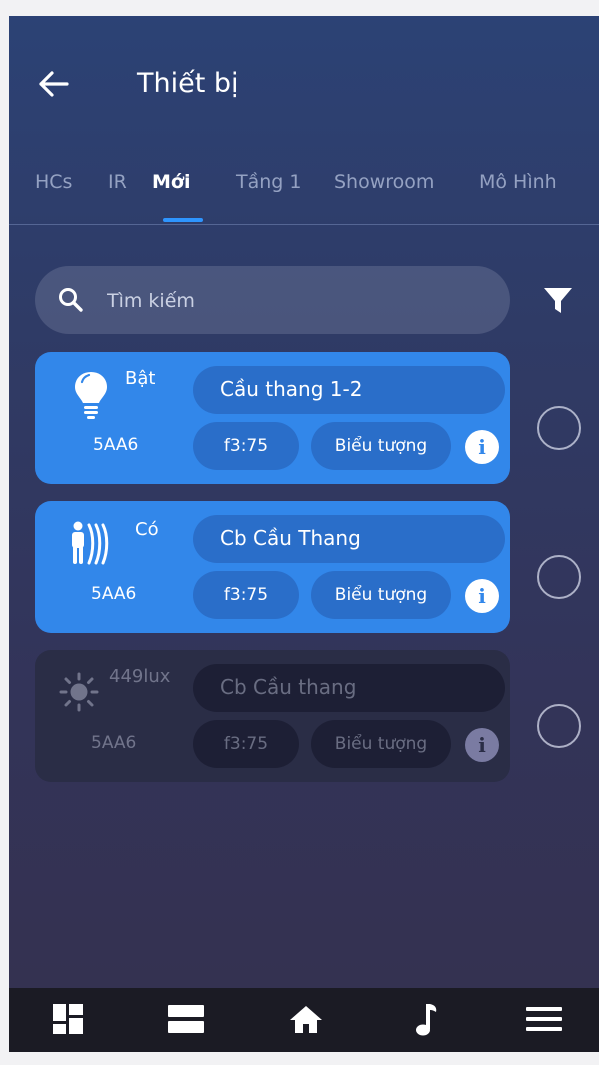 This screenshot has width=599, height=1065. What do you see at coordinates (304, 190) in the screenshot?
I see `tab-bar: HCs IR Mới Tầng 1 Showroom Mô Hình` at bounding box center [304, 190].